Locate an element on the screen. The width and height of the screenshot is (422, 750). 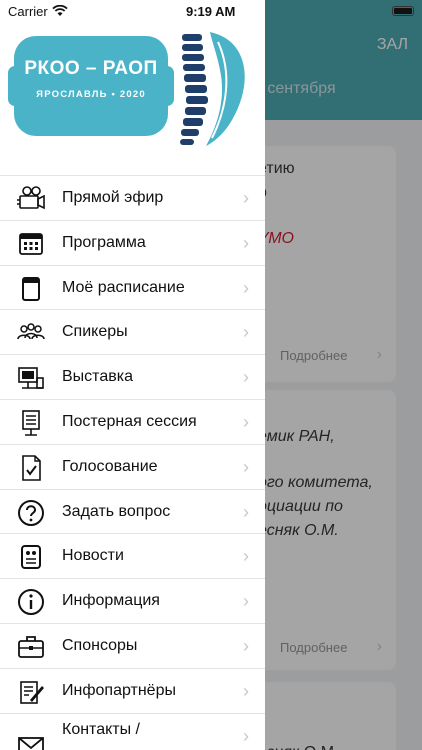
menu-item-label: Инфопартнёры is located at coordinates (119, 690).